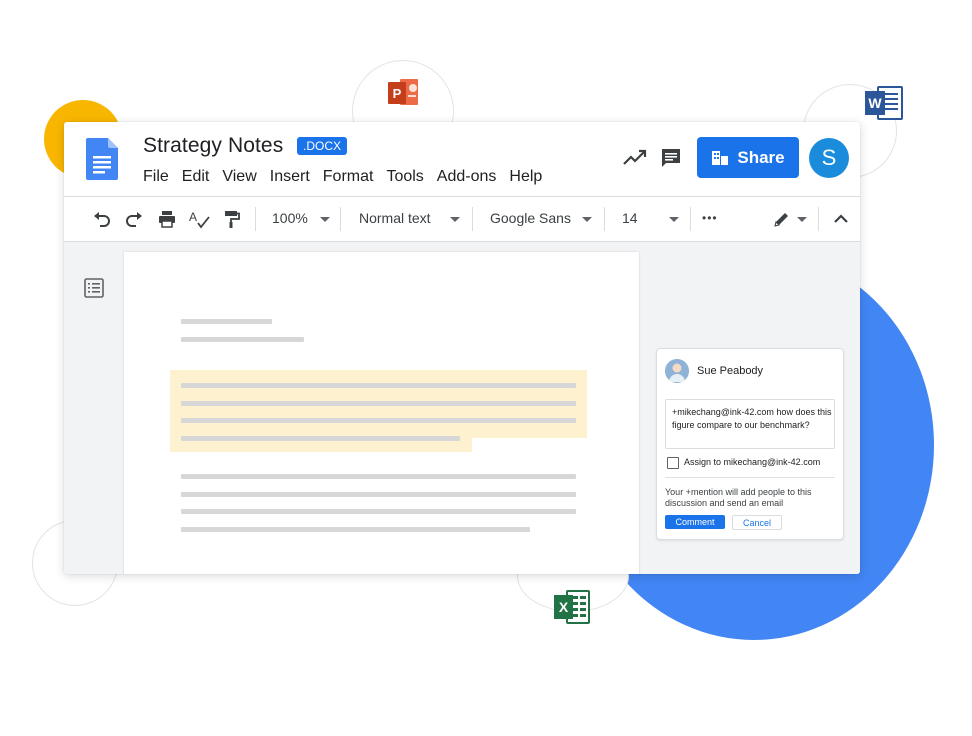 The width and height of the screenshot is (972, 736). I want to click on trending-icon, so click(635, 158).